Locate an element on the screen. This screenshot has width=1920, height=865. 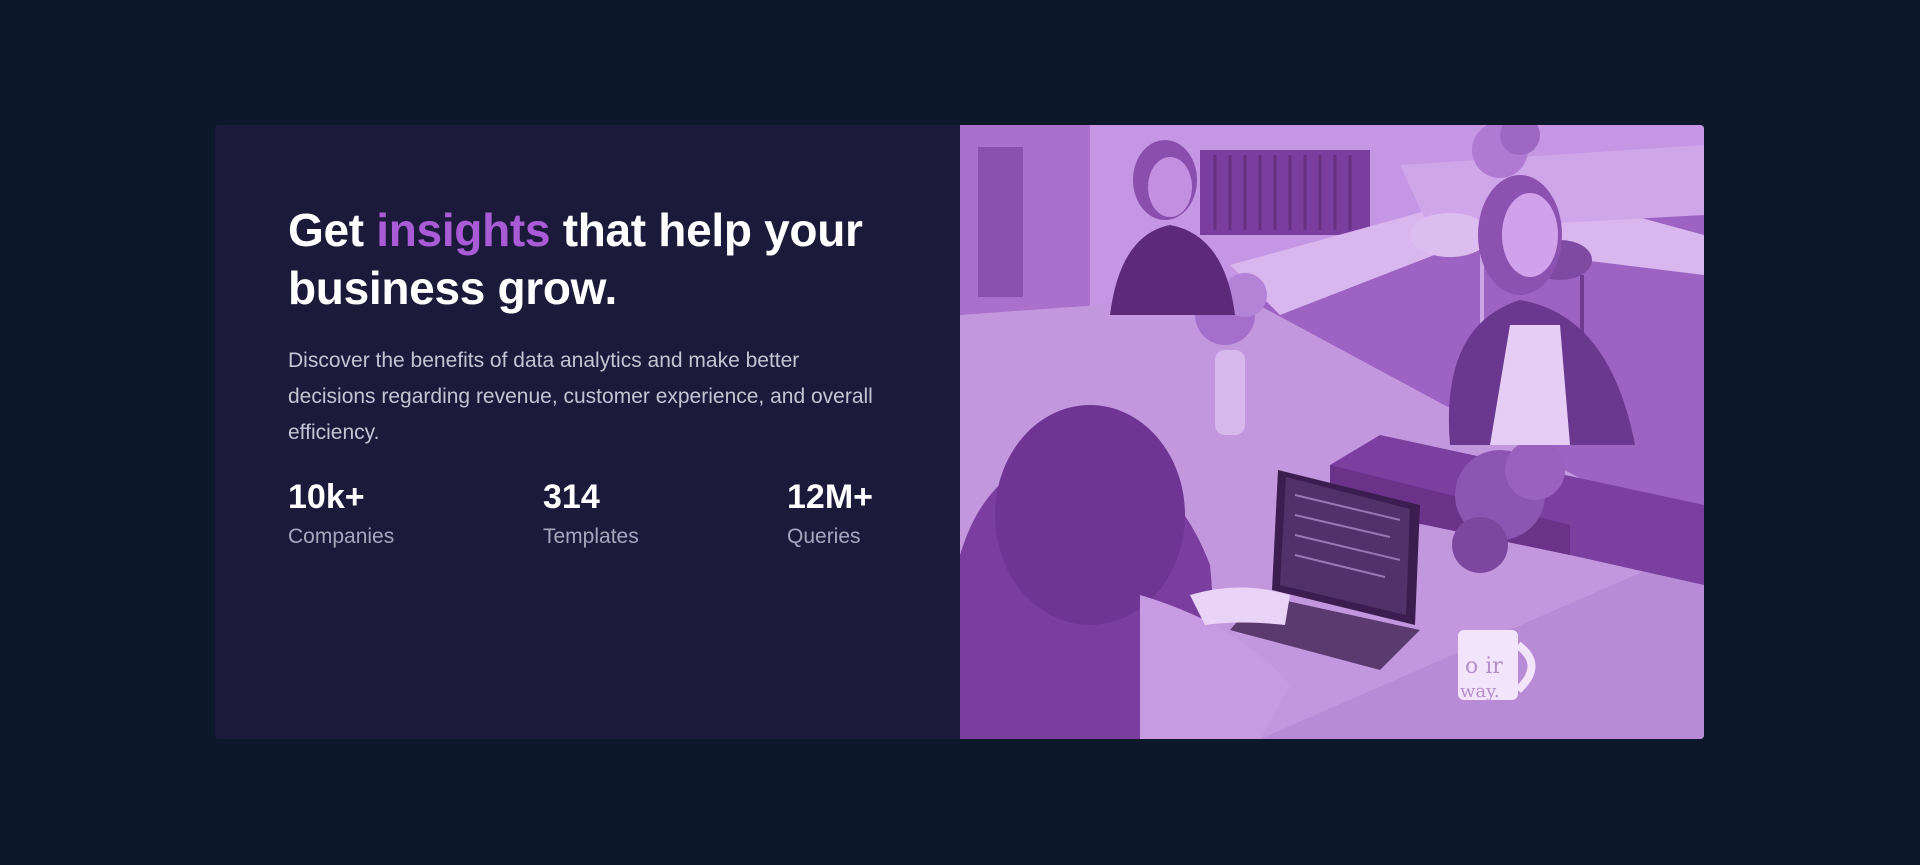
stat-value: 12M+ is located at coordinates (830, 497).